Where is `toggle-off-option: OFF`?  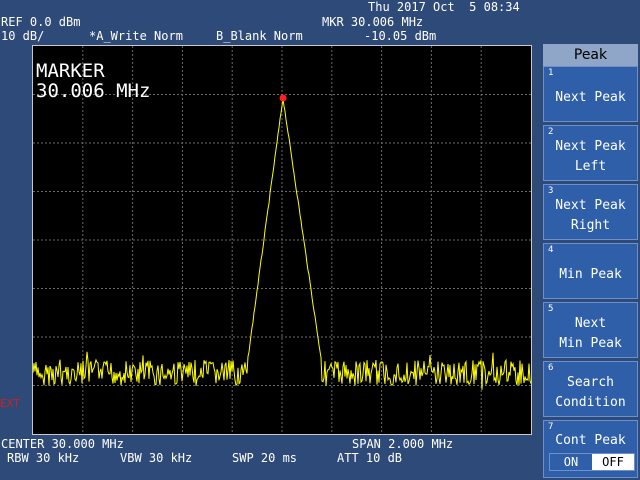 toggle-off-option: OFF is located at coordinates (613, 462).